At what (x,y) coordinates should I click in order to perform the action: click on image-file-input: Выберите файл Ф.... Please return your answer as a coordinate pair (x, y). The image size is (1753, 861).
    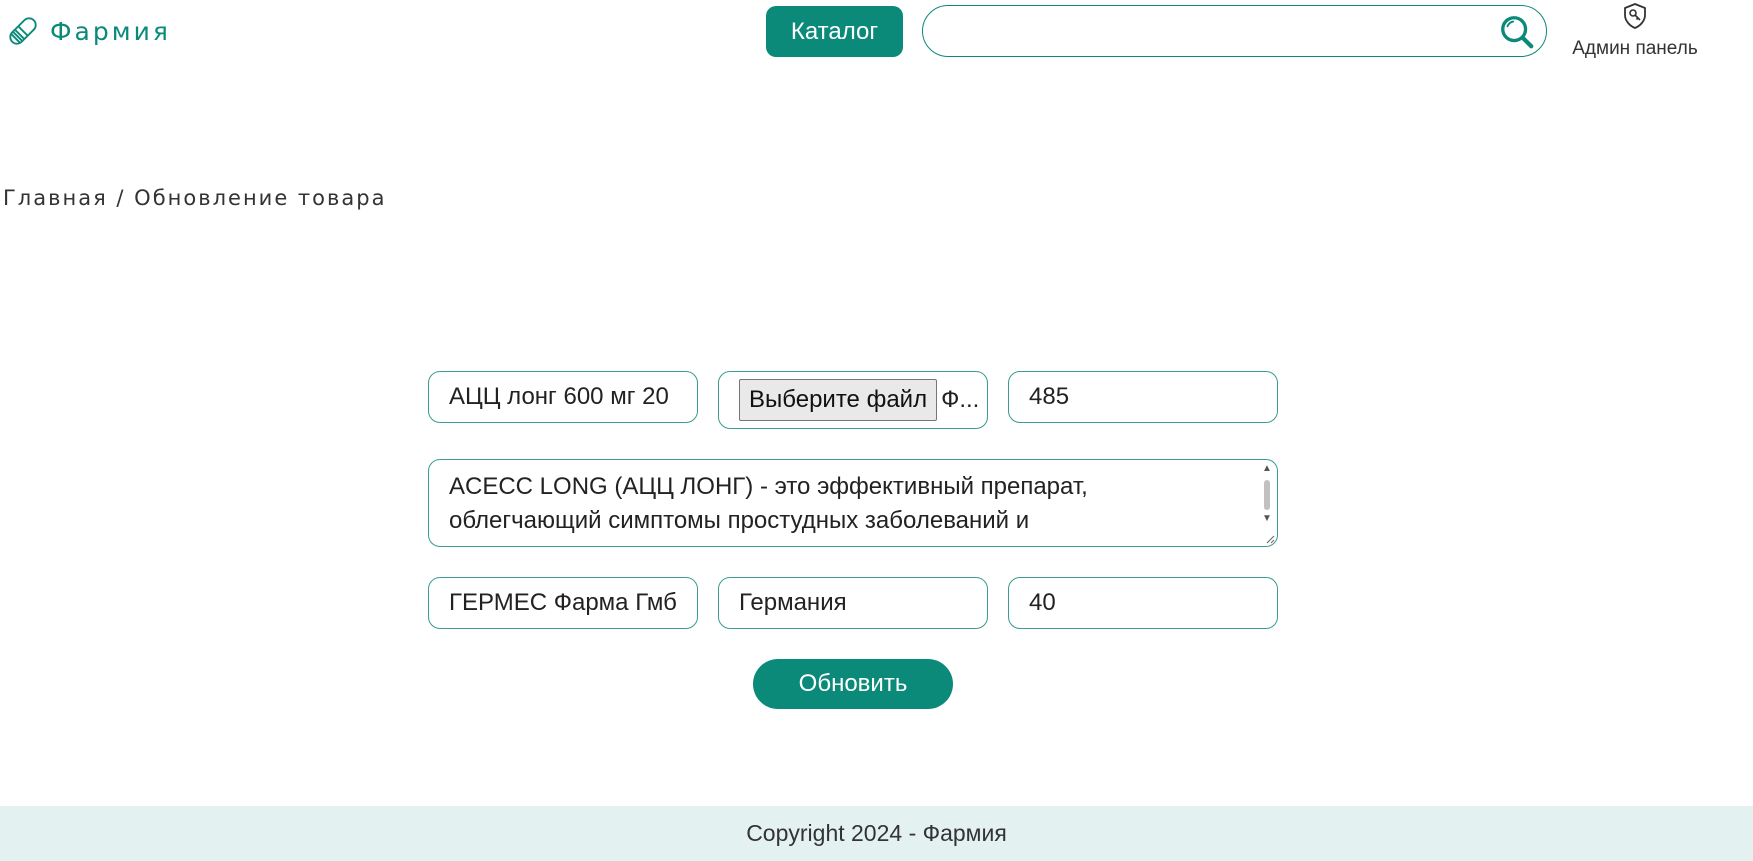
    Looking at the image, I should click on (853, 400).